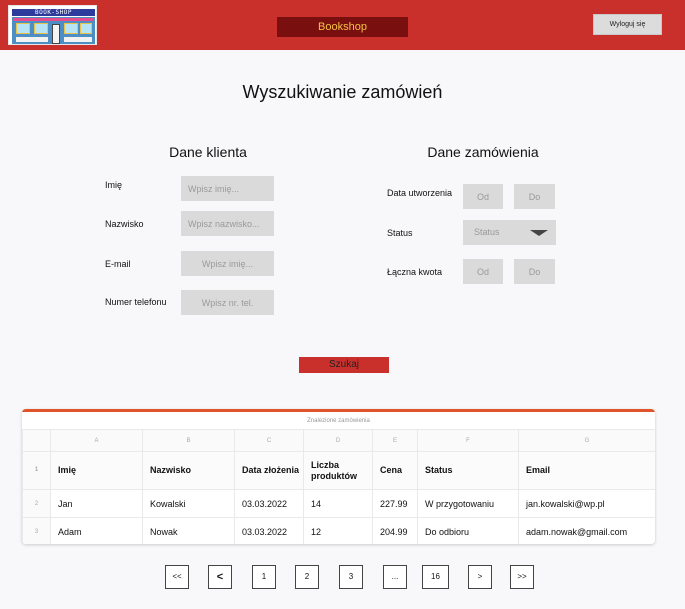 This screenshot has height=609, width=685. I want to click on search-button: Szukaj, so click(344, 365).